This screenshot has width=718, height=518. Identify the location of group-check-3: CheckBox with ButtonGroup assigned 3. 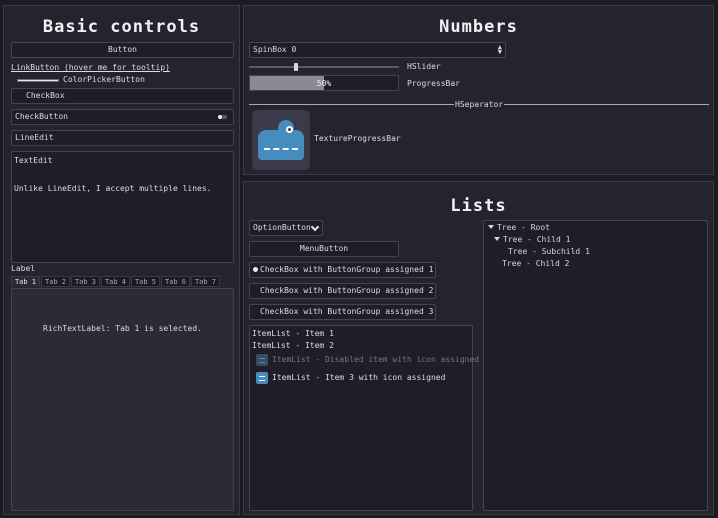
(342, 312).